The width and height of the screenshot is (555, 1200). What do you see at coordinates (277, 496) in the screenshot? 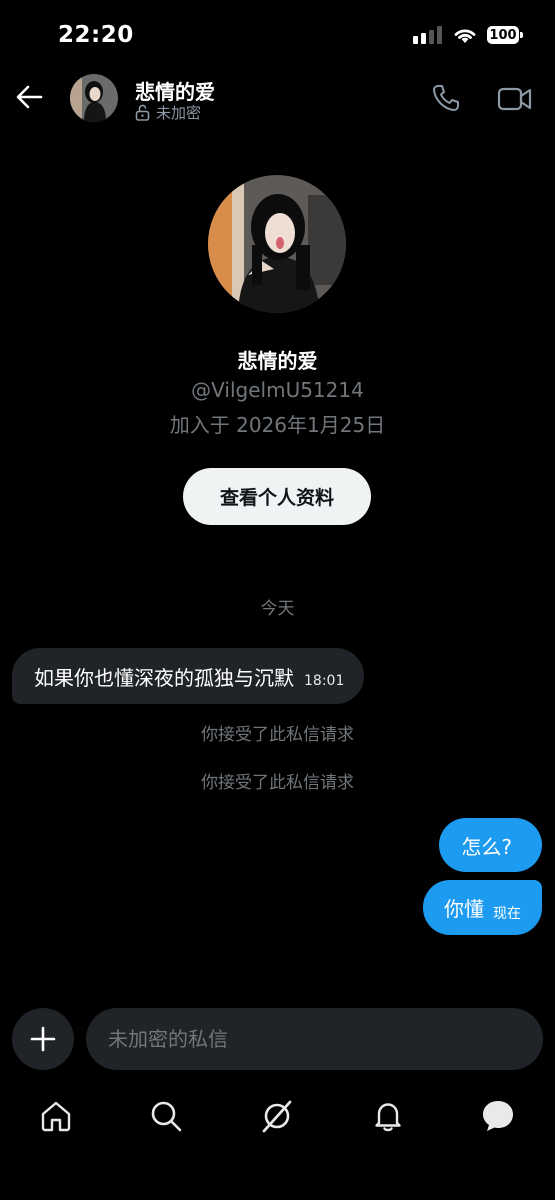
I see `view-profile-button: 查看个人资料` at bounding box center [277, 496].